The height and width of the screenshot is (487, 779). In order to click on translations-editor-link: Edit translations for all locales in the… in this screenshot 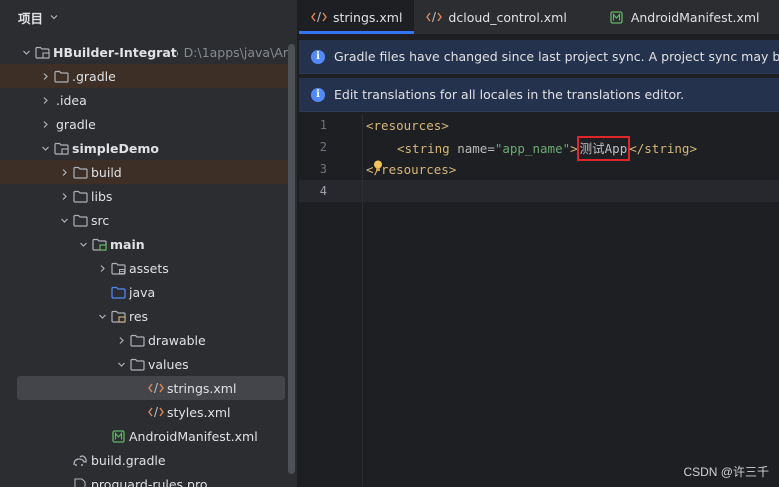, I will do `click(509, 94)`.